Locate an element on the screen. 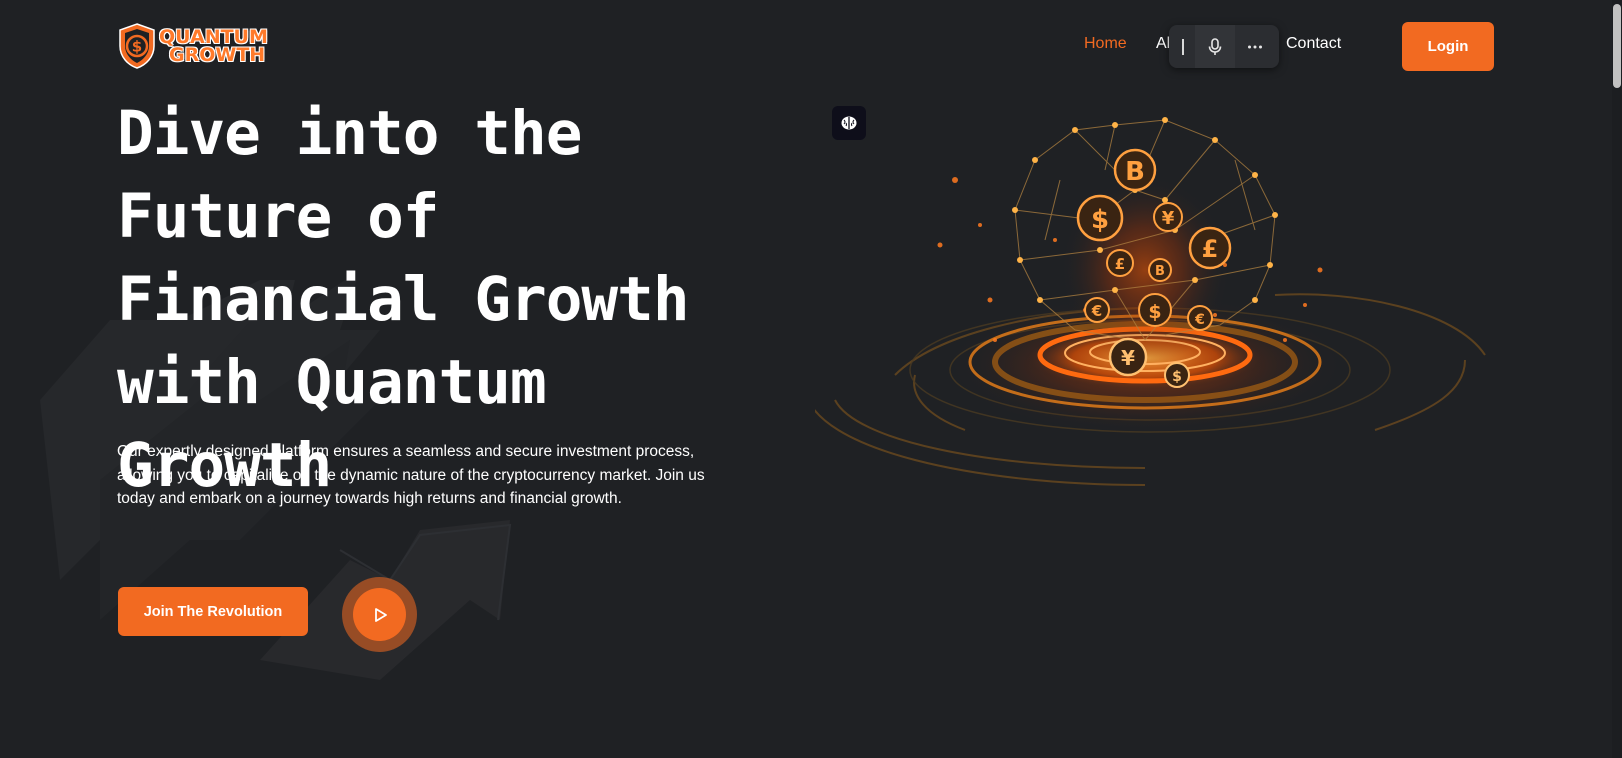 The image size is (1622, 758). brand-name: QUANTUM GROWTH is located at coordinates (213, 47).